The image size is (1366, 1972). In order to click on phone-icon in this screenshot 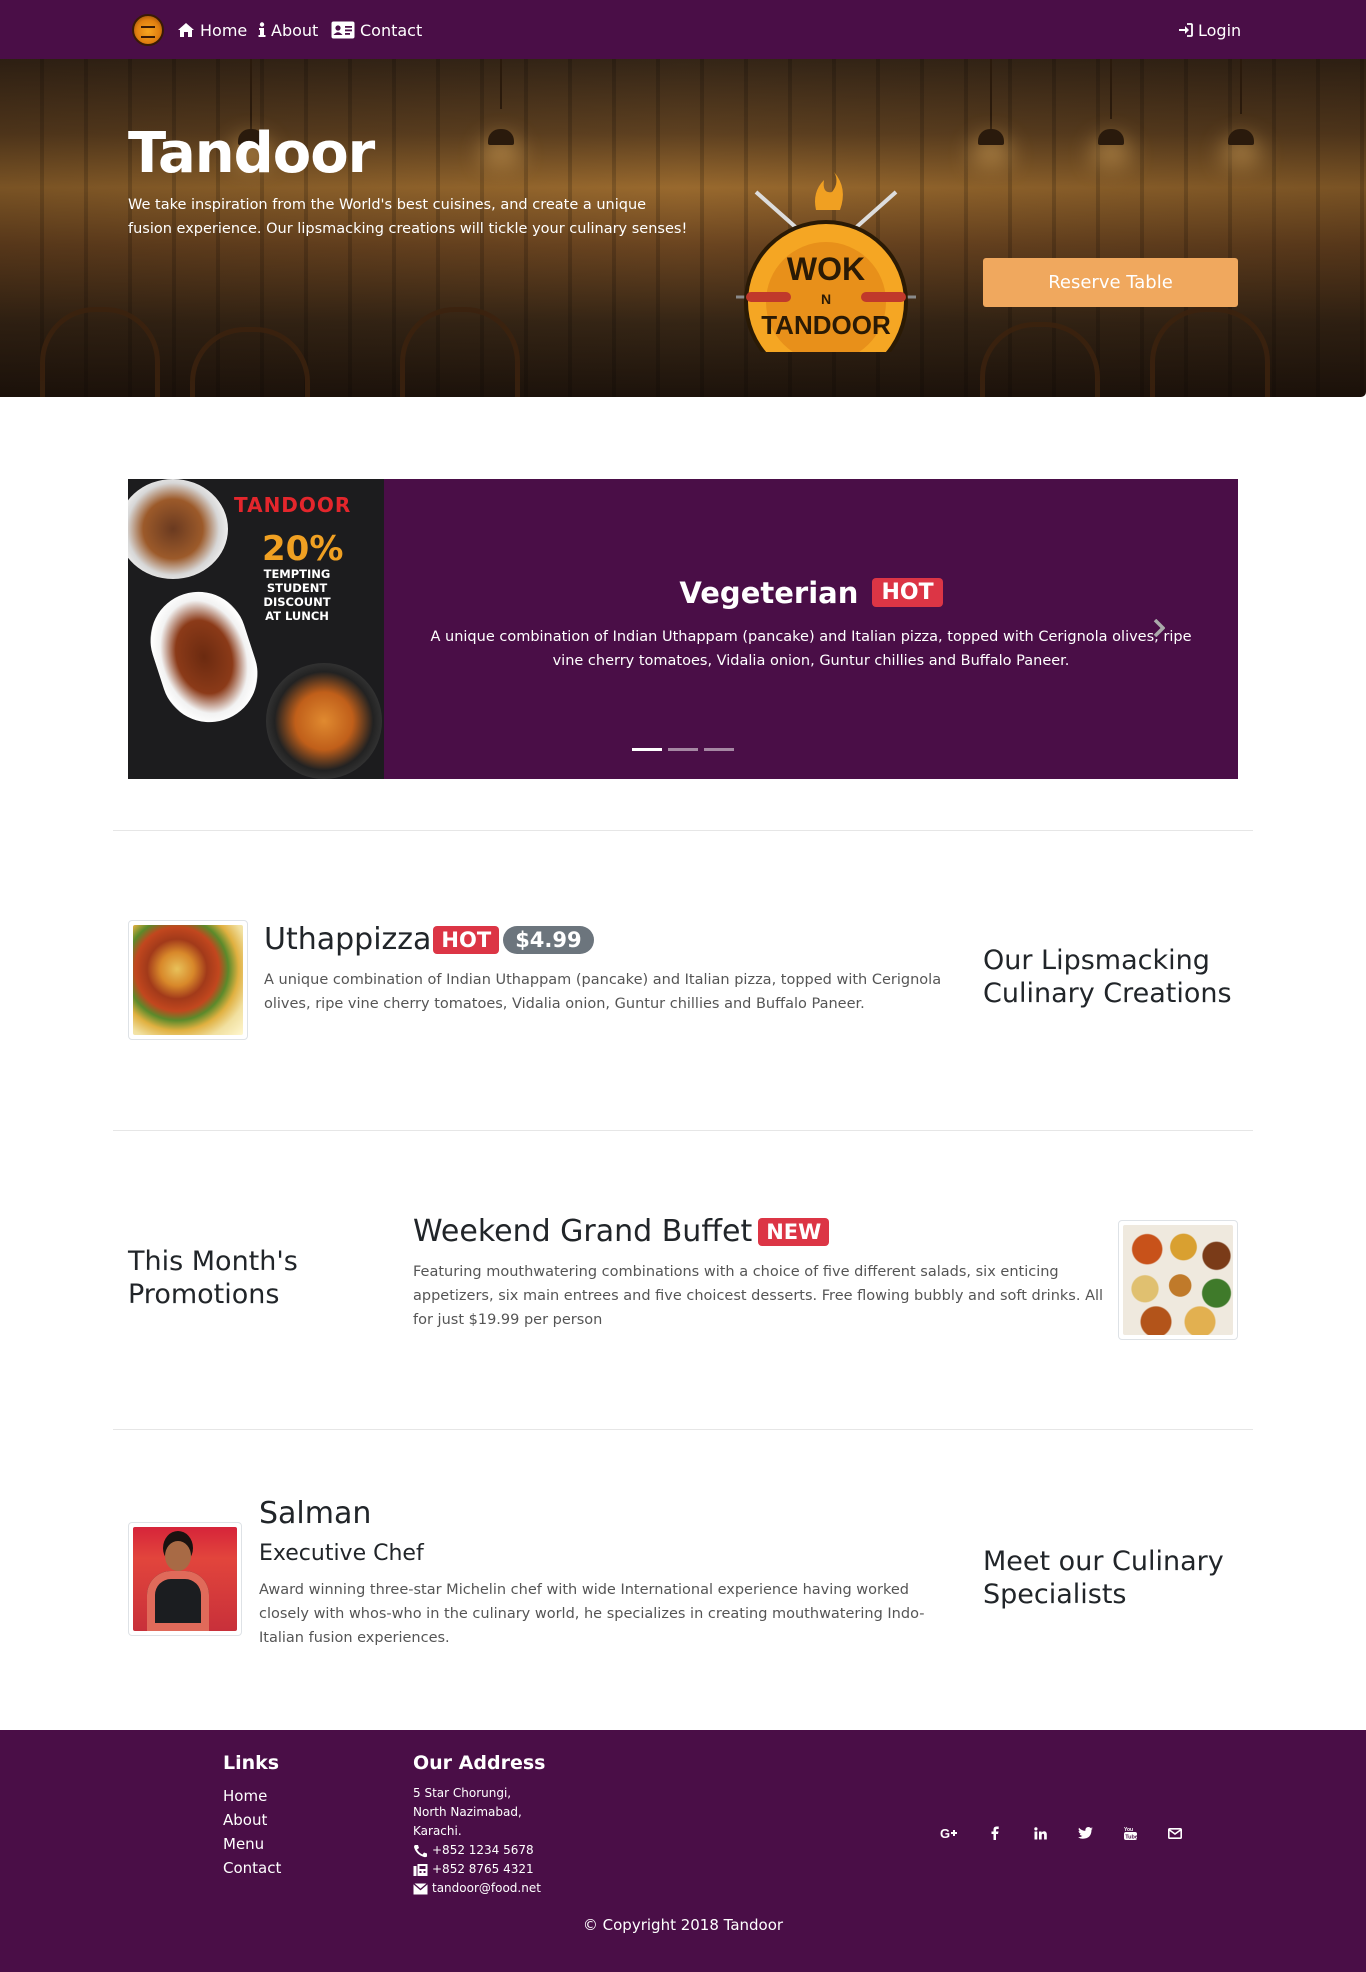, I will do `click(420, 1850)`.